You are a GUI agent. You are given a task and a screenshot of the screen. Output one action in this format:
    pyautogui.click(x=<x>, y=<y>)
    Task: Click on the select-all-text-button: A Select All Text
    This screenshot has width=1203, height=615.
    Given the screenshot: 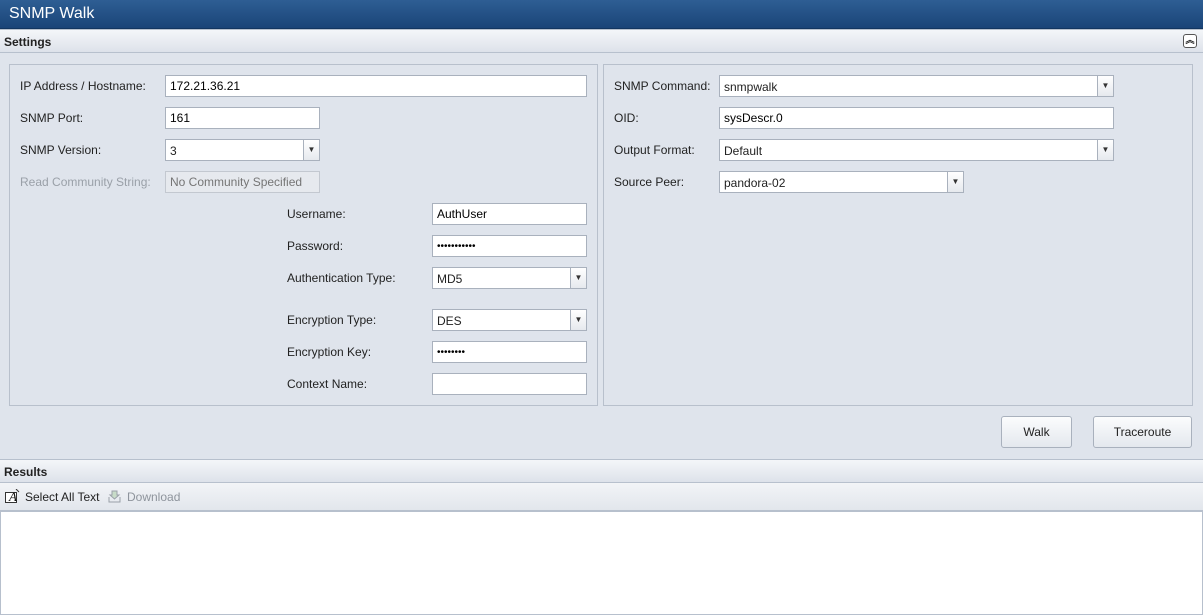 What is the action you would take?
    pyautogui.click(x=52, y=496)
    